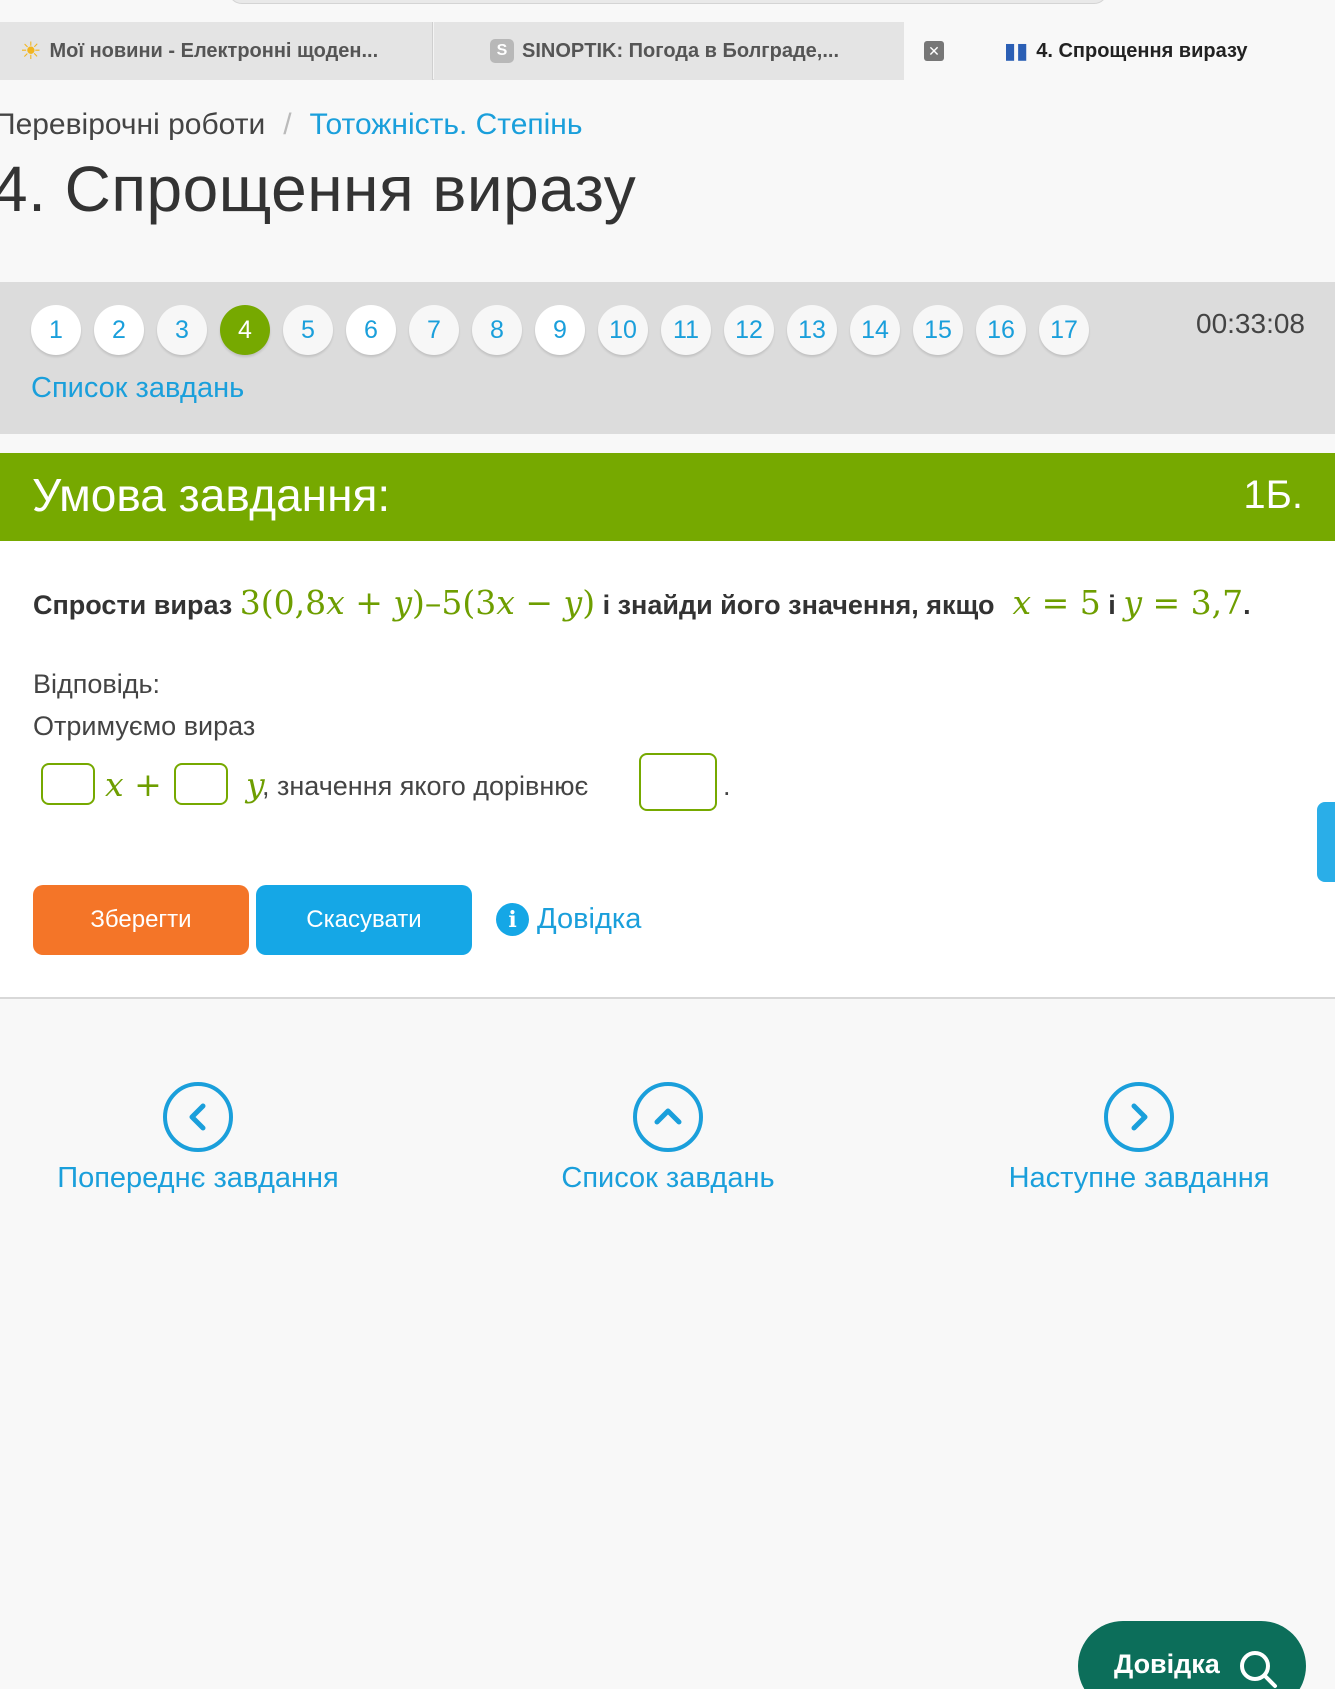 The width and height of the screenshot is (1335, 1689). I want to click on task-number: 15, so click(938, 330).